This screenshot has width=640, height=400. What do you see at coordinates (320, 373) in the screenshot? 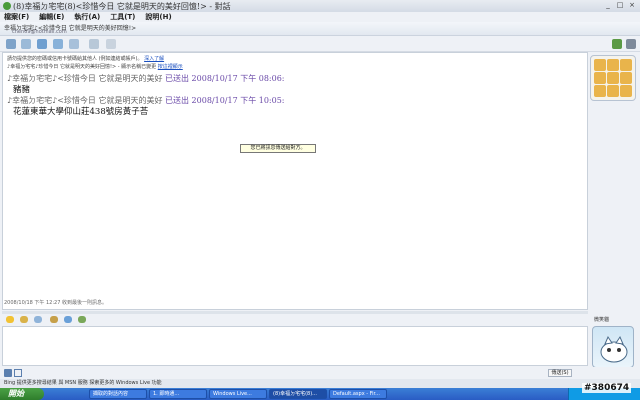
I see `input-toolbar` at bounding box center [320, 373].